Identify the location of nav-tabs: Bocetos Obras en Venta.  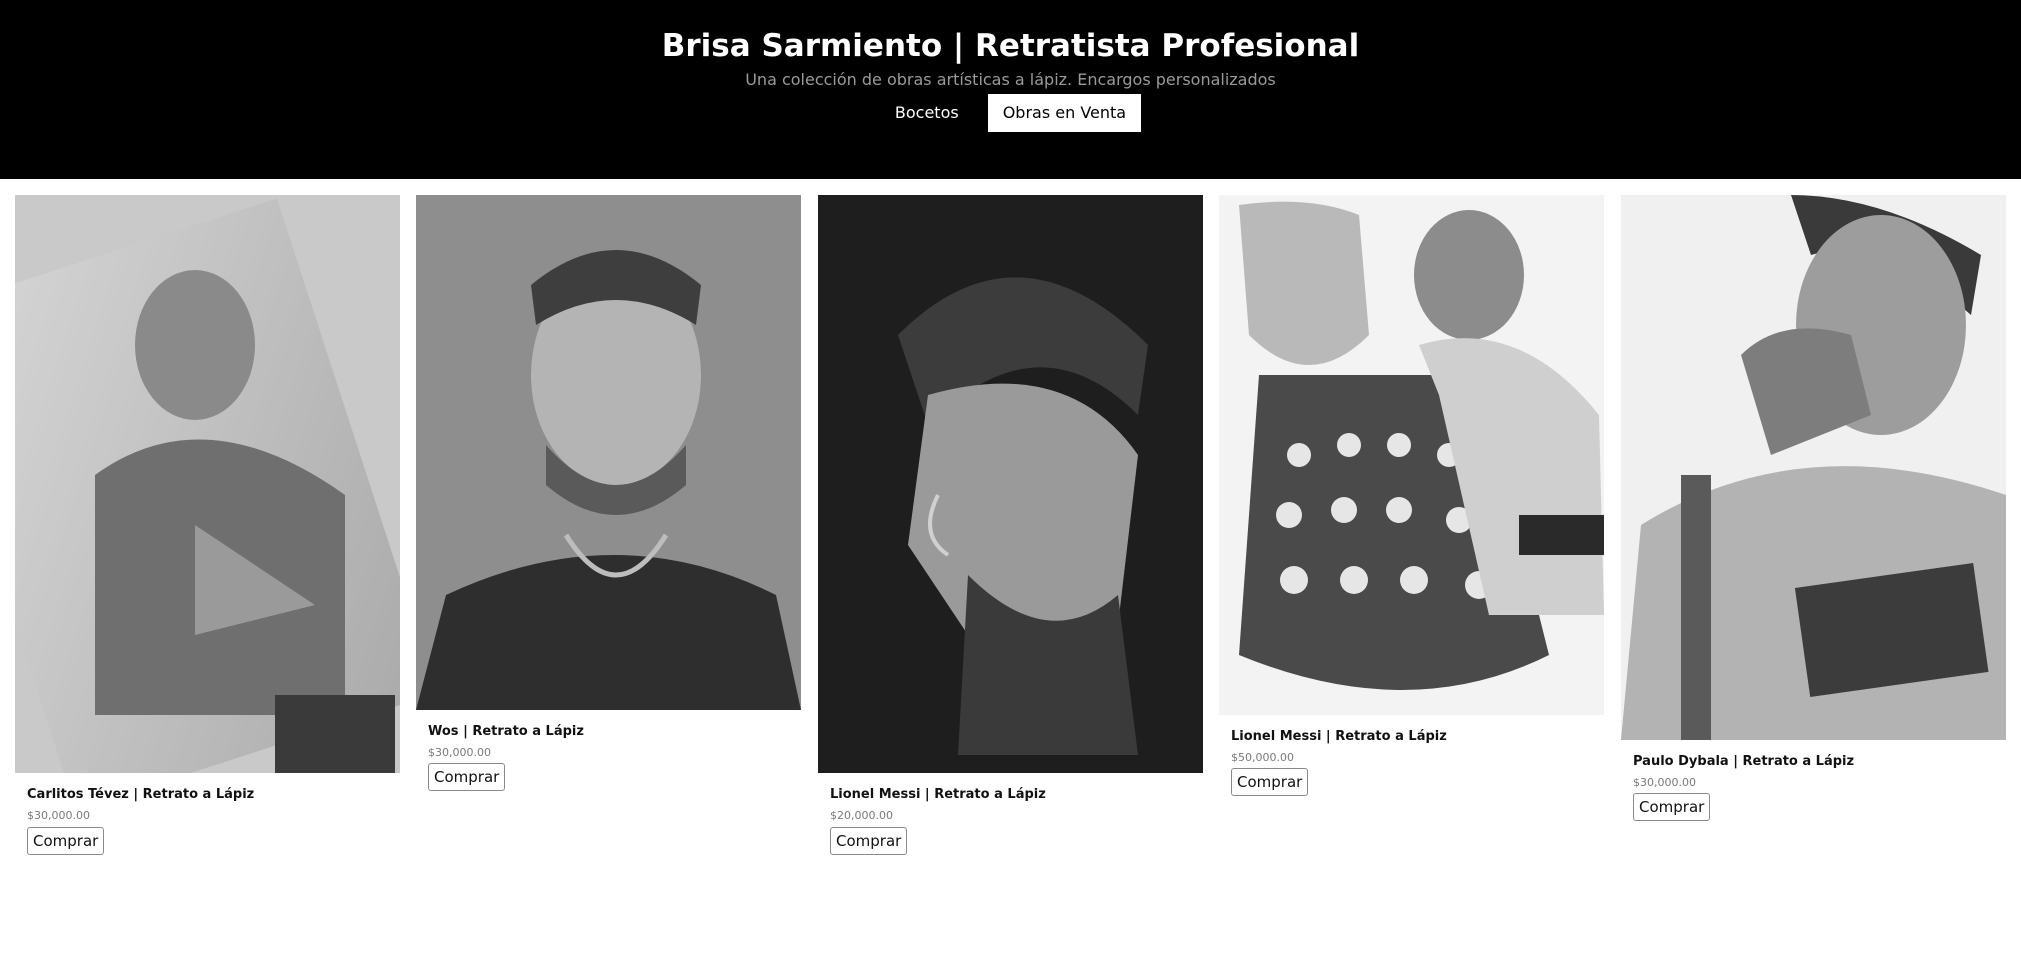
(1010, 113).